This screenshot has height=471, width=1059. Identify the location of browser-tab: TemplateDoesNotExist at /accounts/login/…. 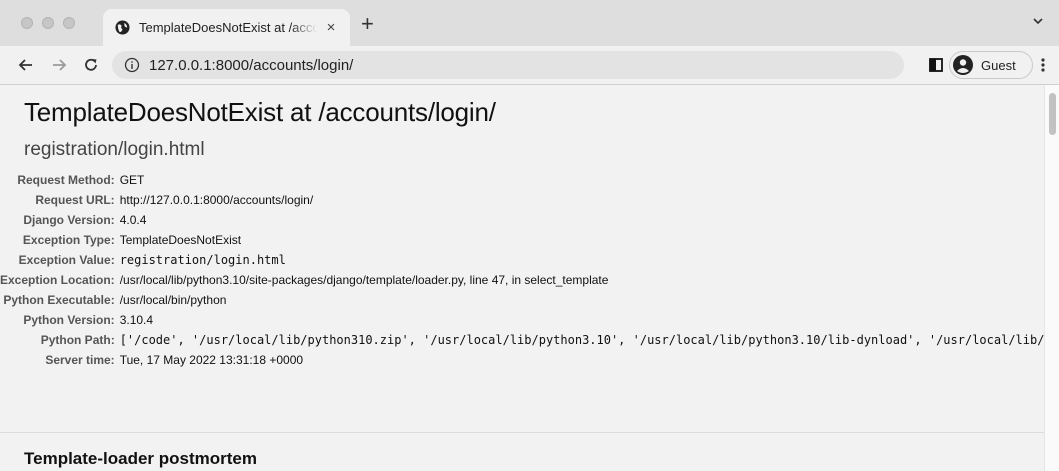
(226, 27).